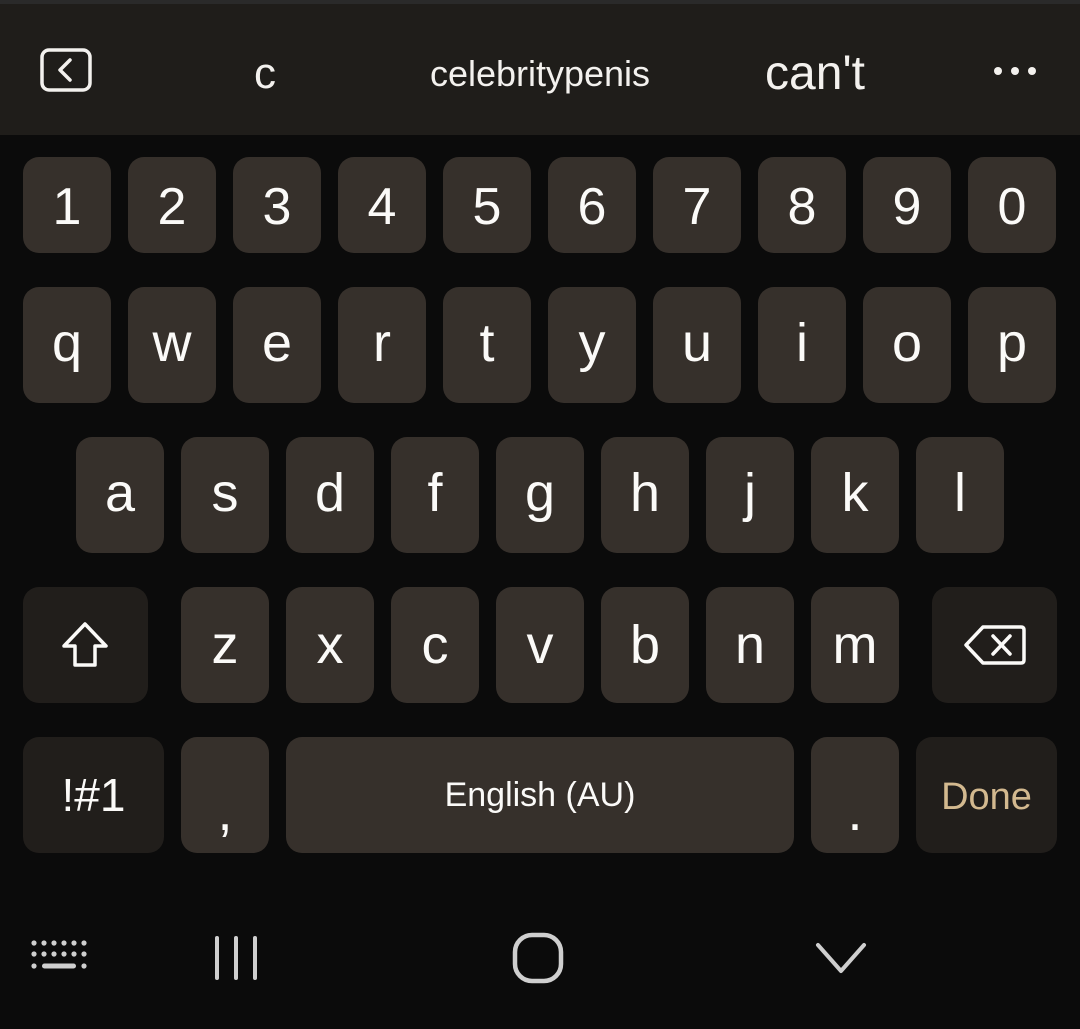 This screenshot has width=1080, height=1029. I want to click on key-8: 8, so click(802, 205).